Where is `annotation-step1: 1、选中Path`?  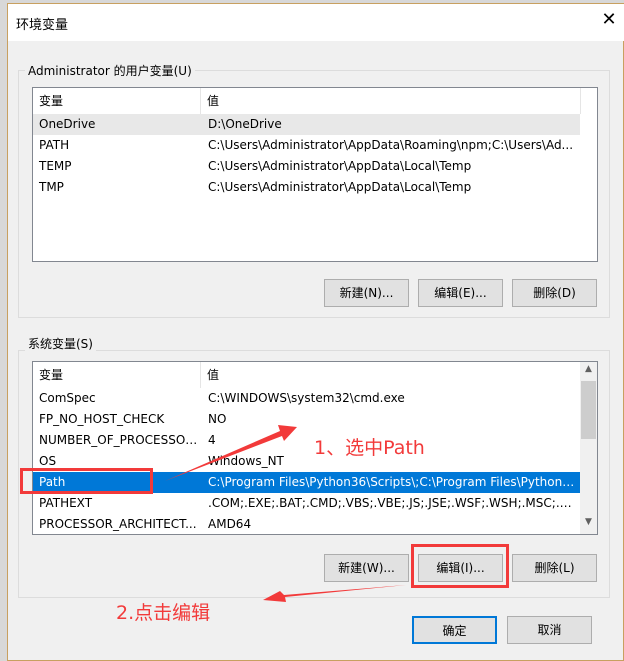 annotation-step1: 1、选中Path is located at coordinates (369, 448).